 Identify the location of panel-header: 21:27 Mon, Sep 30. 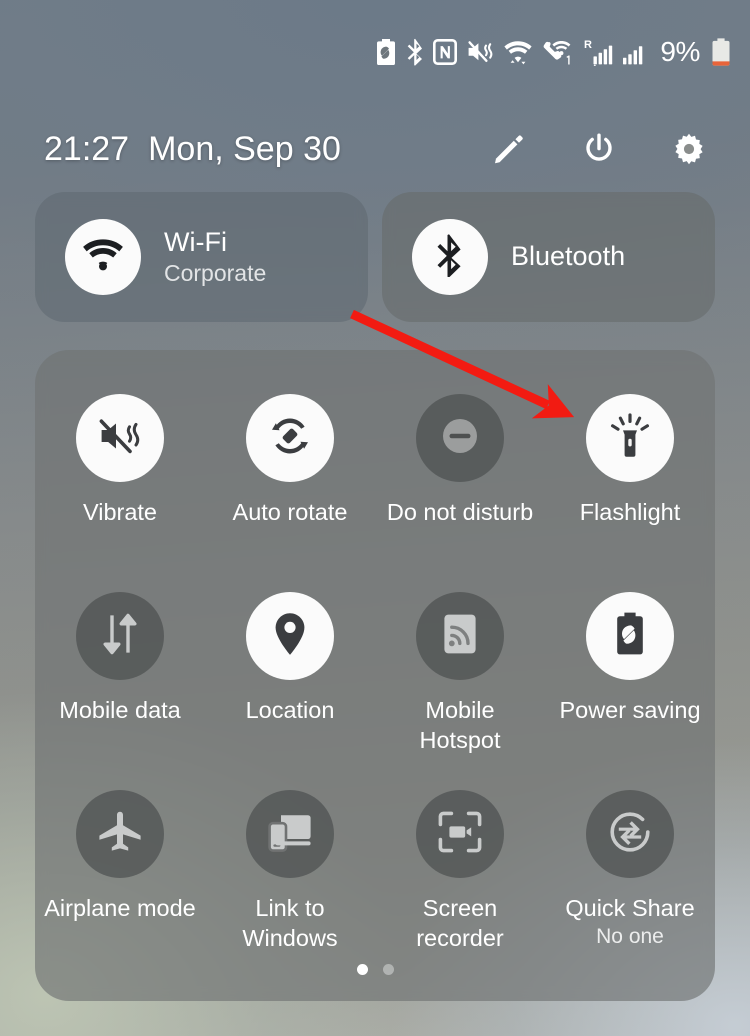
(375, 149).